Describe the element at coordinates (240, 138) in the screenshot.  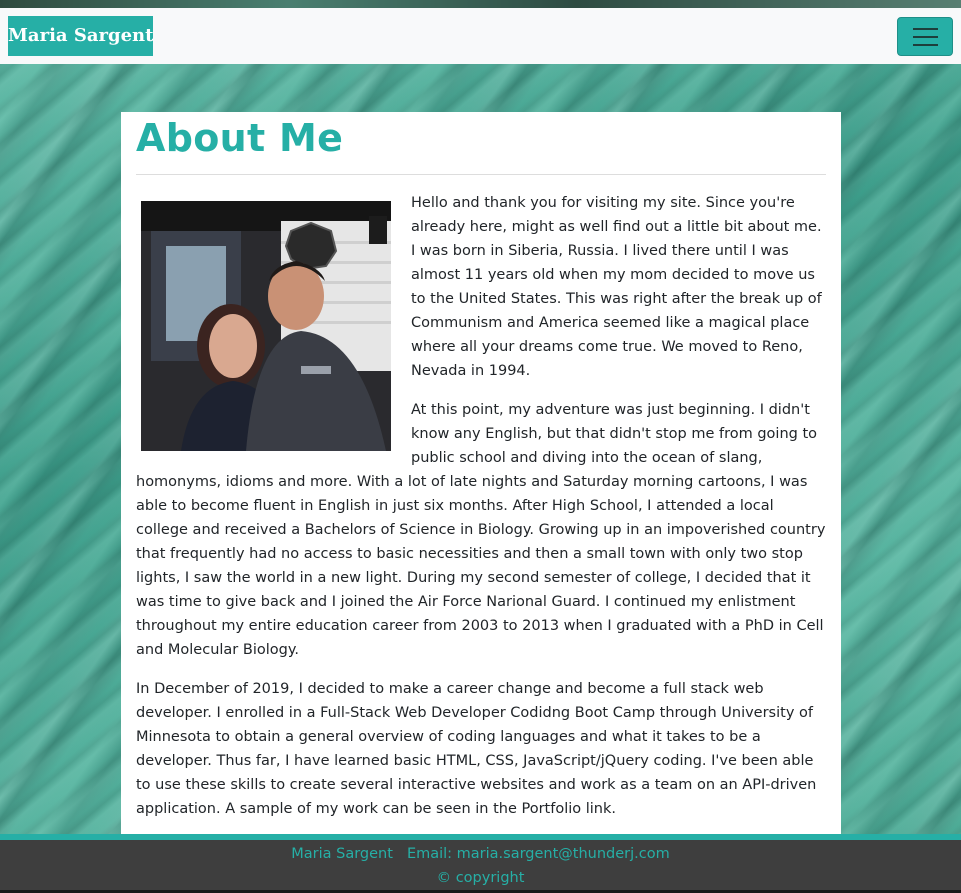
I see `page-title: About Me` at that location.